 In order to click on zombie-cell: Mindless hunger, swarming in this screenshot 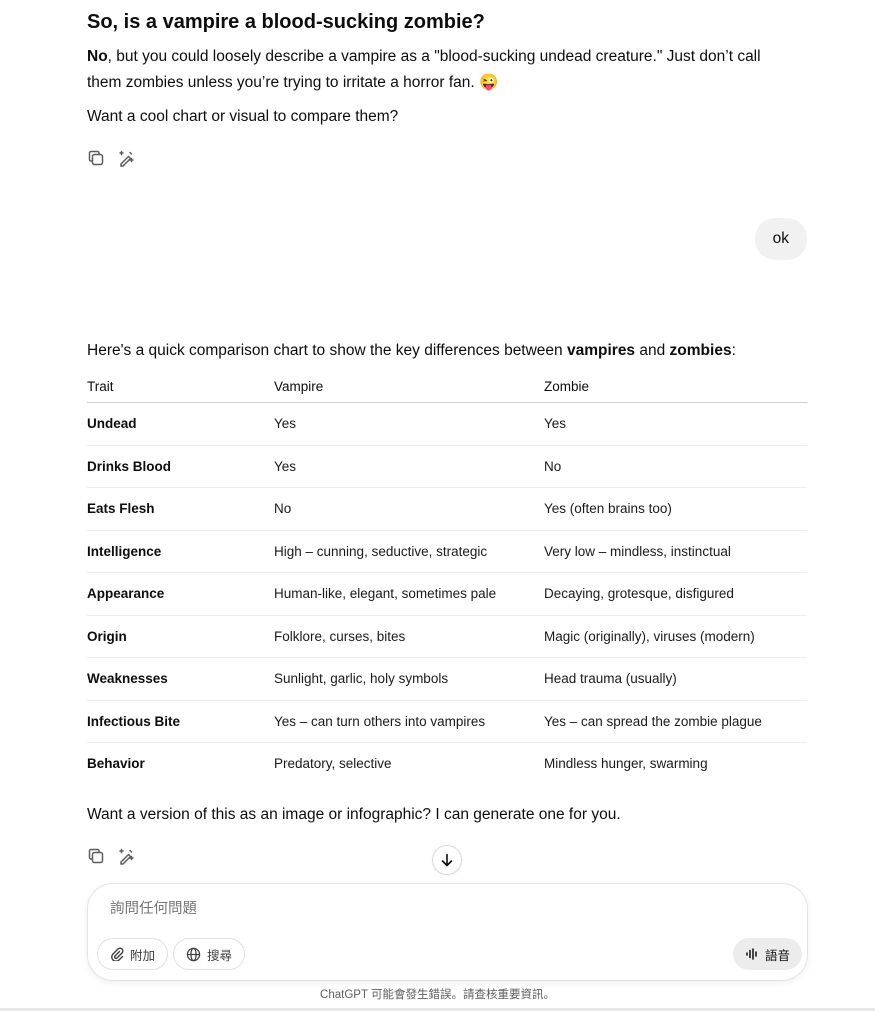, I will do `click(626, 764)`.